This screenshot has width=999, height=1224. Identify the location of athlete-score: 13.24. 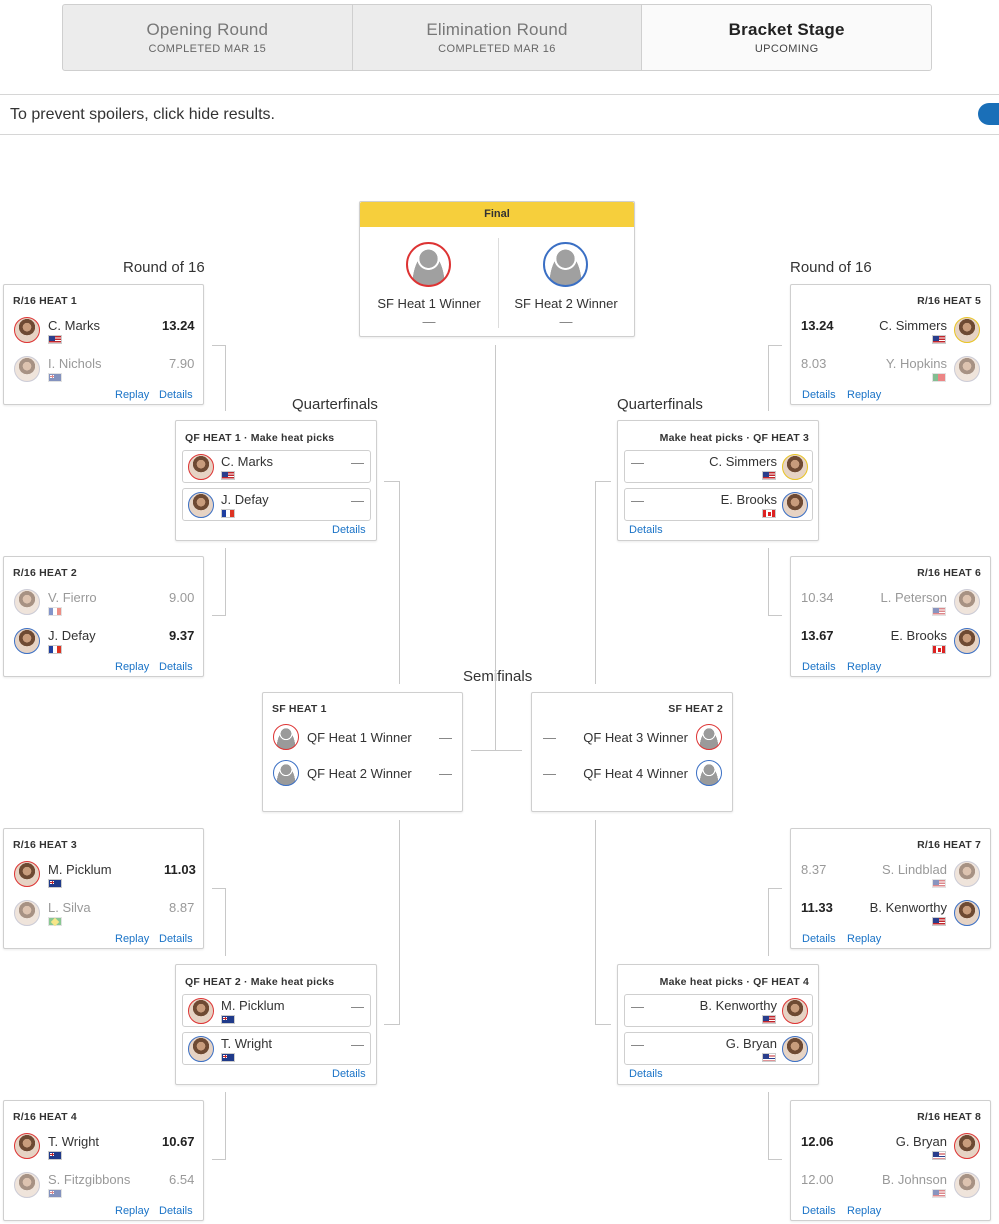
(817, 325).